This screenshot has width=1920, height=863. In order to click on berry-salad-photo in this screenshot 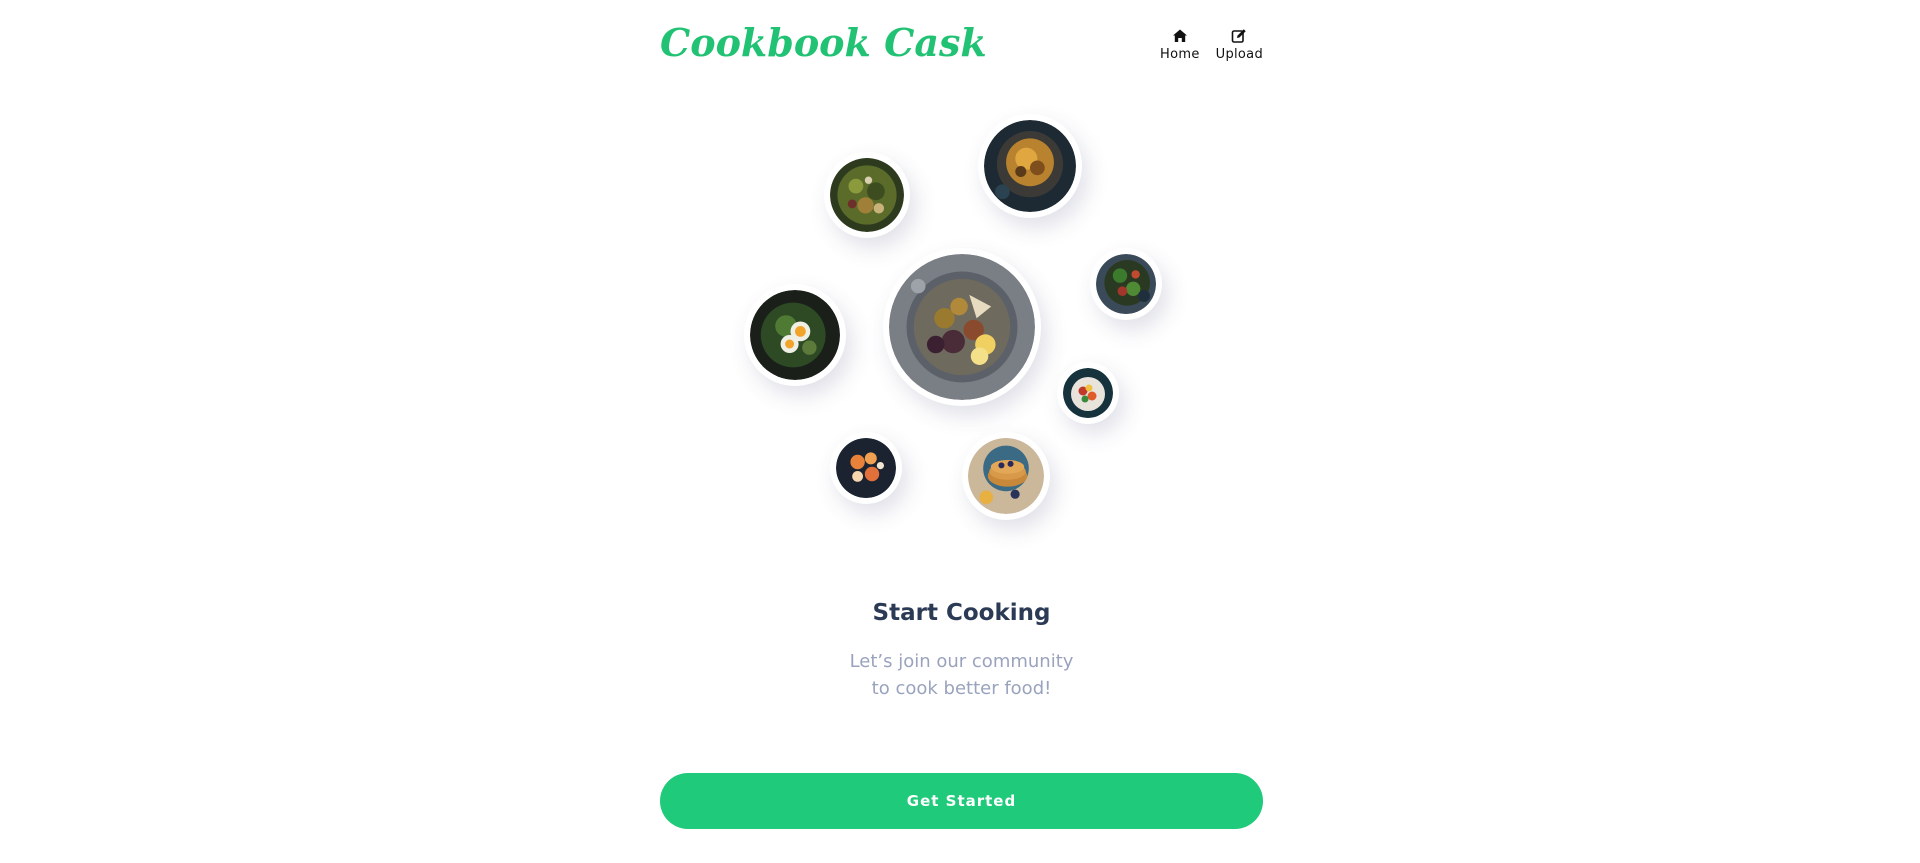, I will do `click(1088, 393)`.